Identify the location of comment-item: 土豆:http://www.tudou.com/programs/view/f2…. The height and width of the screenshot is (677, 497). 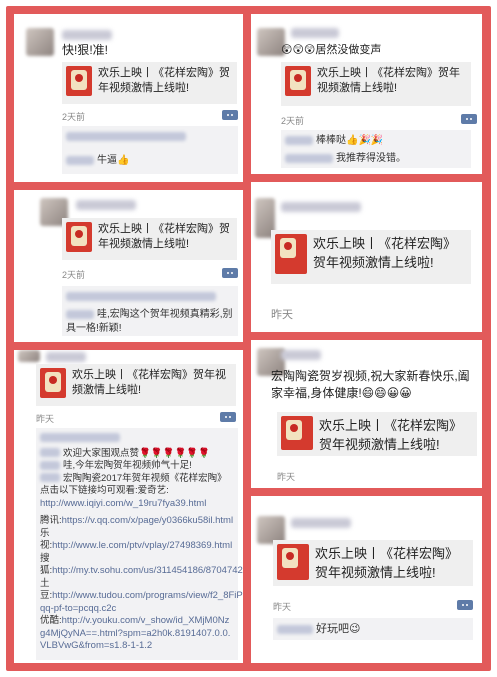
(141, 597).